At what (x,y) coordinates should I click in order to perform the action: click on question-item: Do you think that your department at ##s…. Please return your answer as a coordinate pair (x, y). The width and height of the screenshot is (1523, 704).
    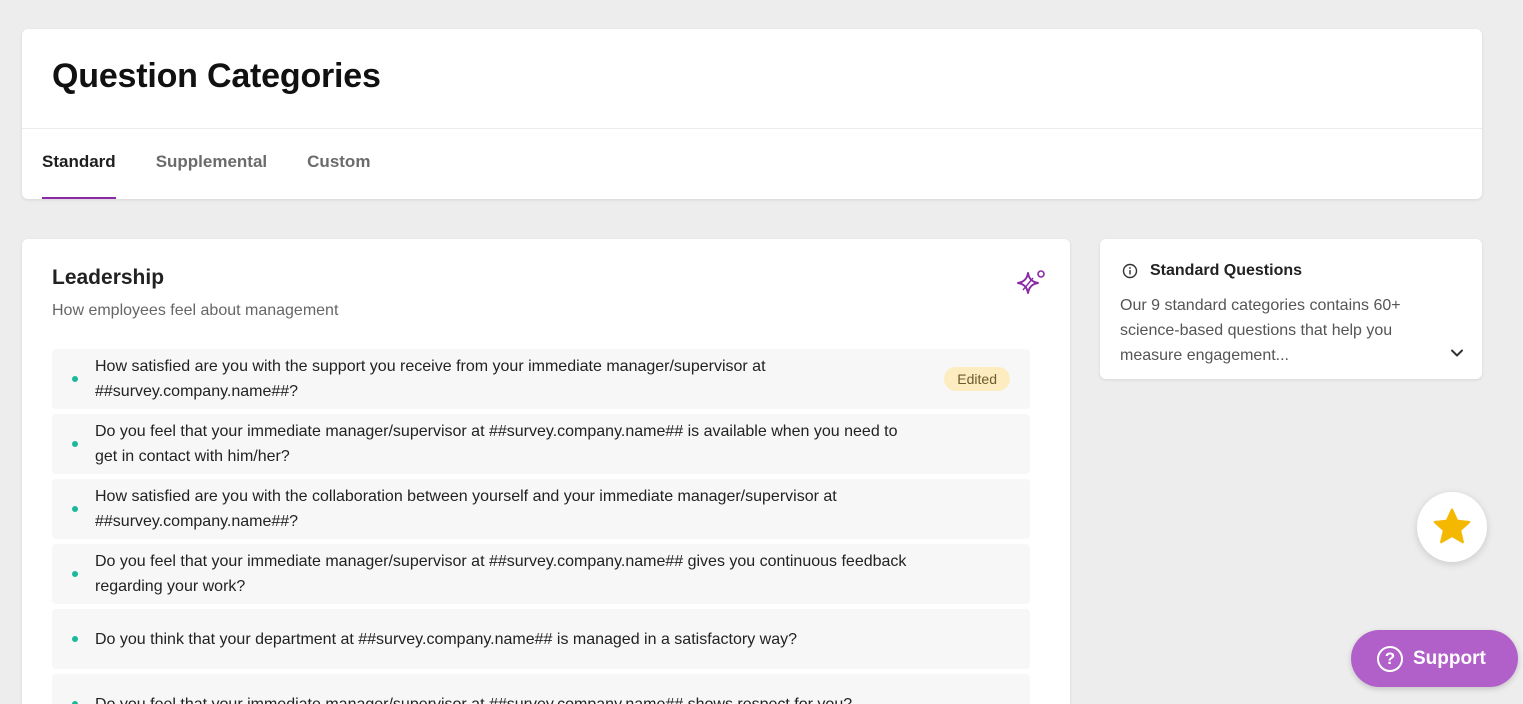
    Looking at the image, I should click on (541, 639).